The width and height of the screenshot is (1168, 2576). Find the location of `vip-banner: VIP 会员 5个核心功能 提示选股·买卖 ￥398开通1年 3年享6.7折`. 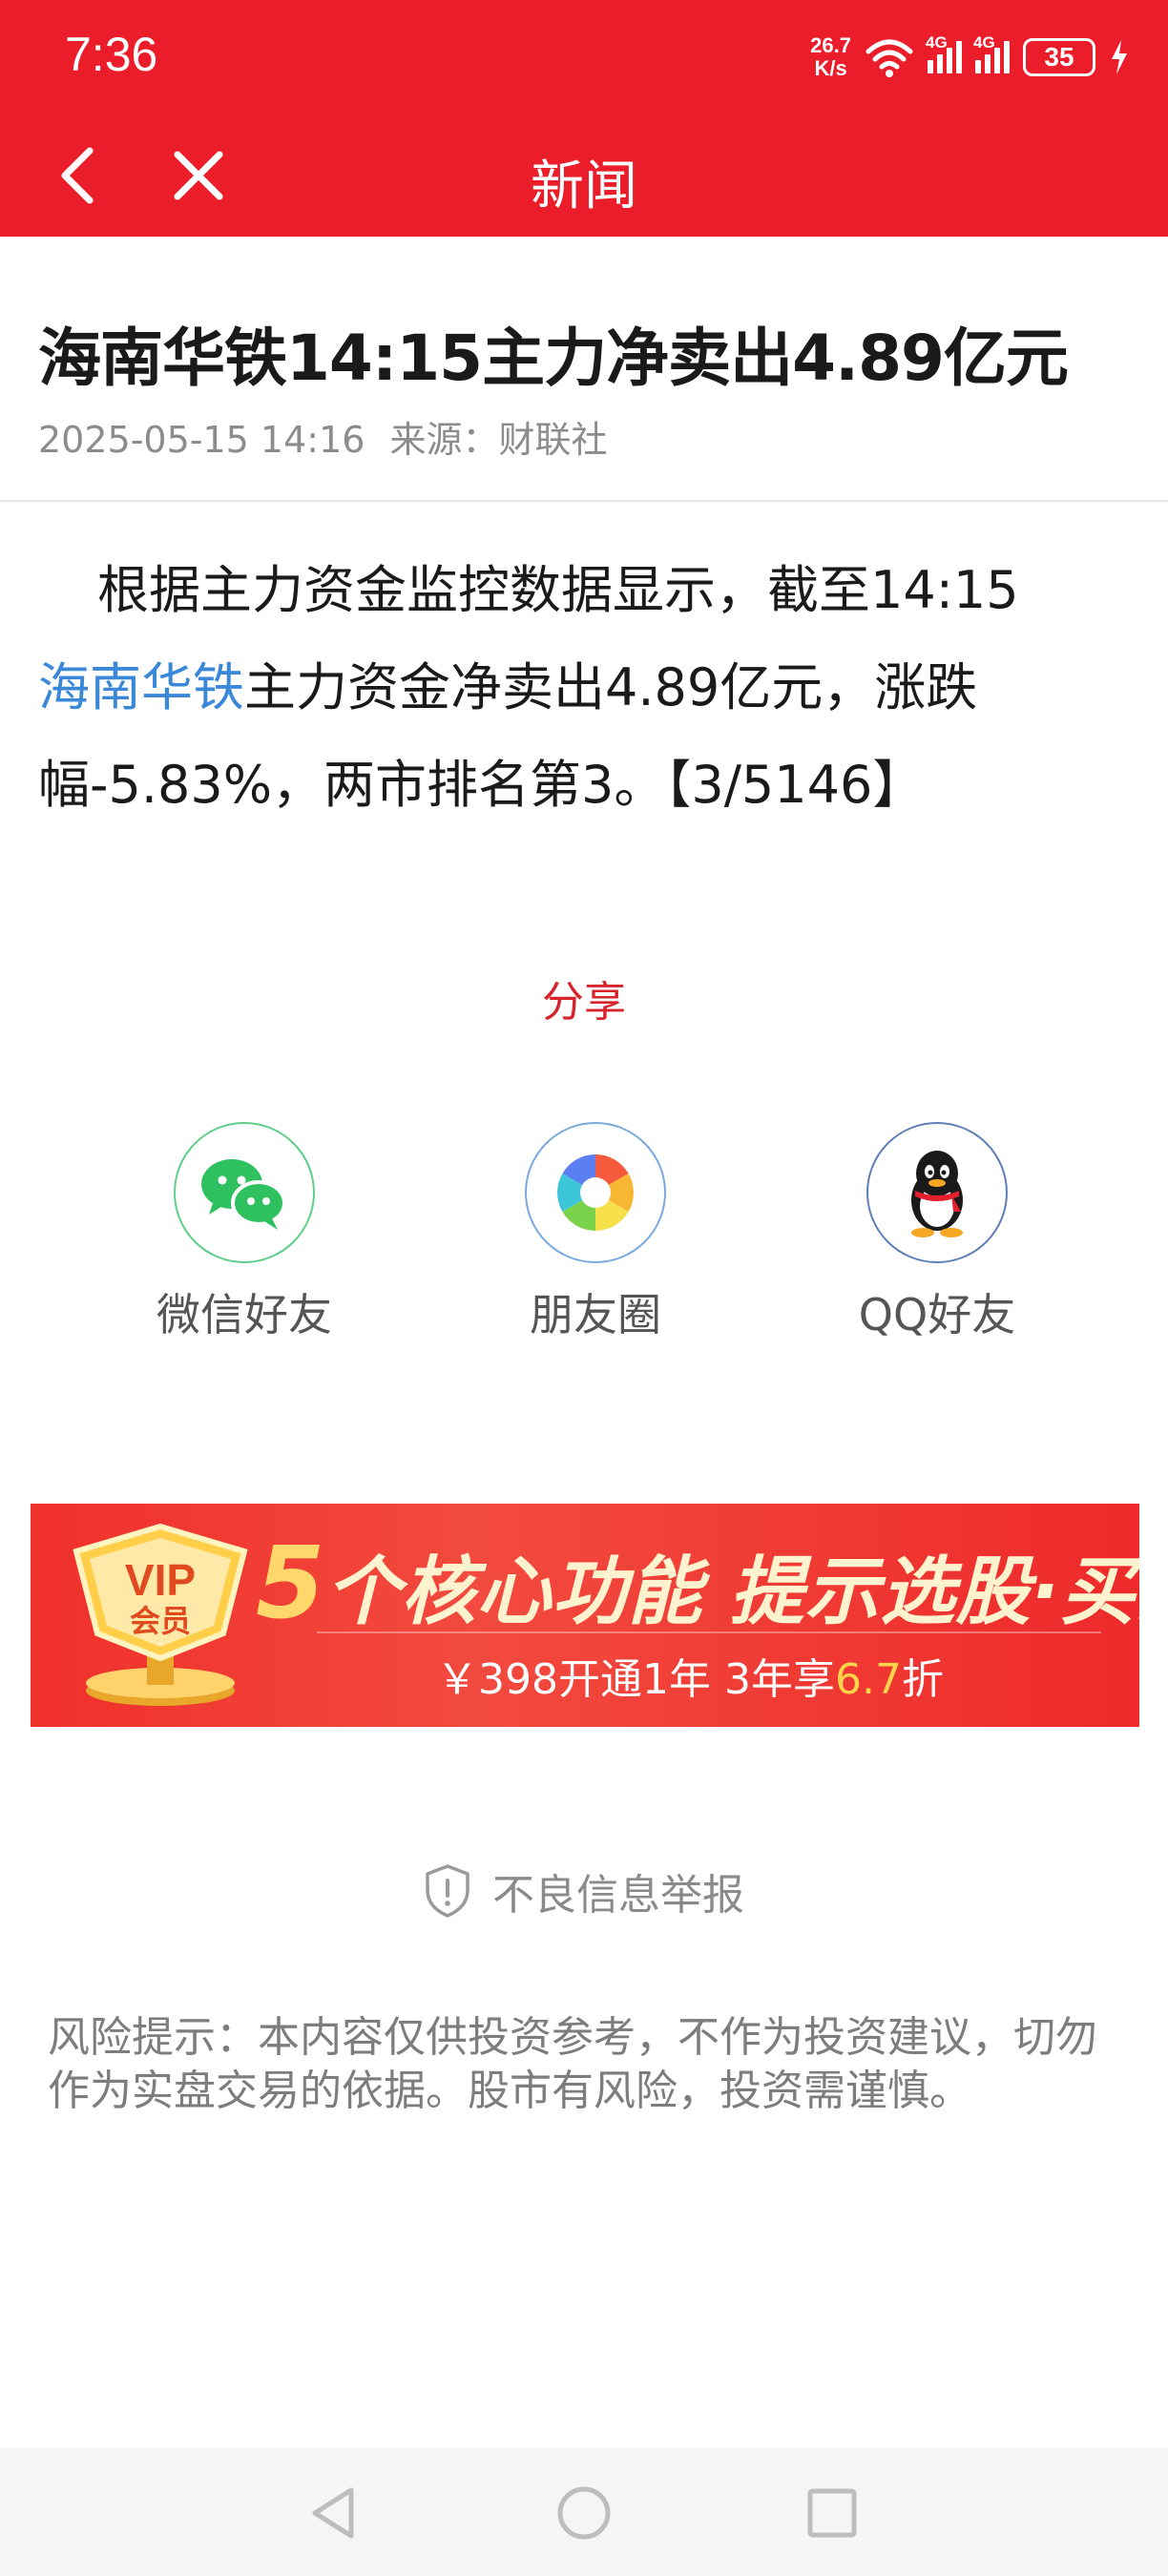

vip-banner: VIP 会员 5个核心功能 提示选股·买卖 ￥398开通1年 3年享6.7折 is located at coordinates (585, 1615).